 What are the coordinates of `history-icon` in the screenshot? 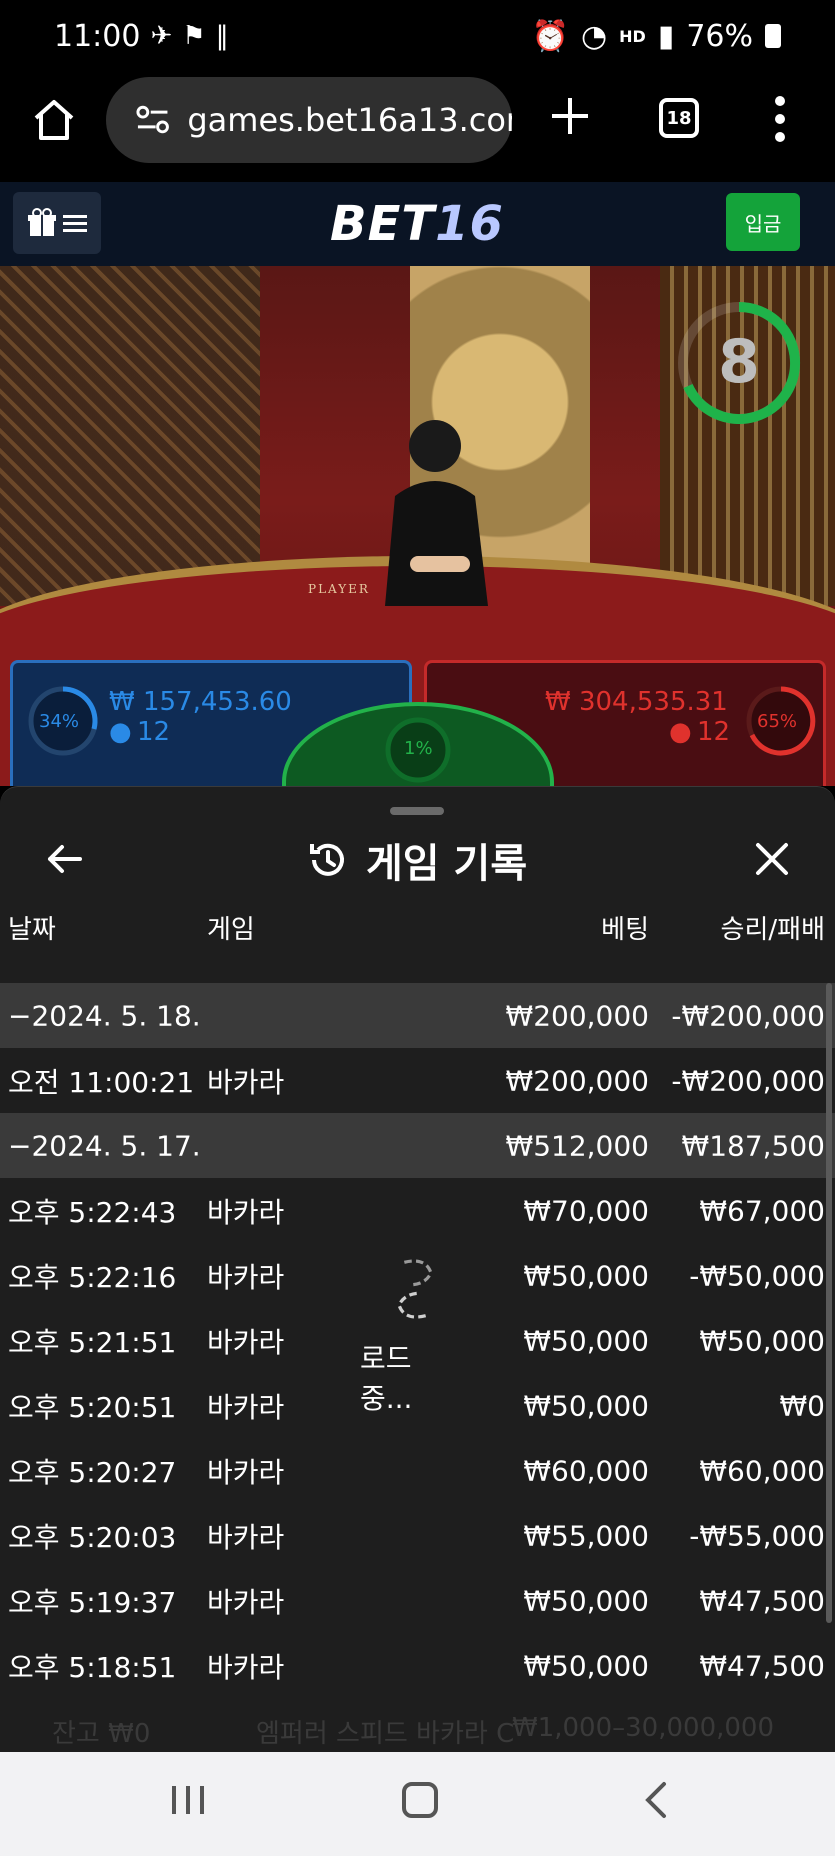 It's located at (327, 859).